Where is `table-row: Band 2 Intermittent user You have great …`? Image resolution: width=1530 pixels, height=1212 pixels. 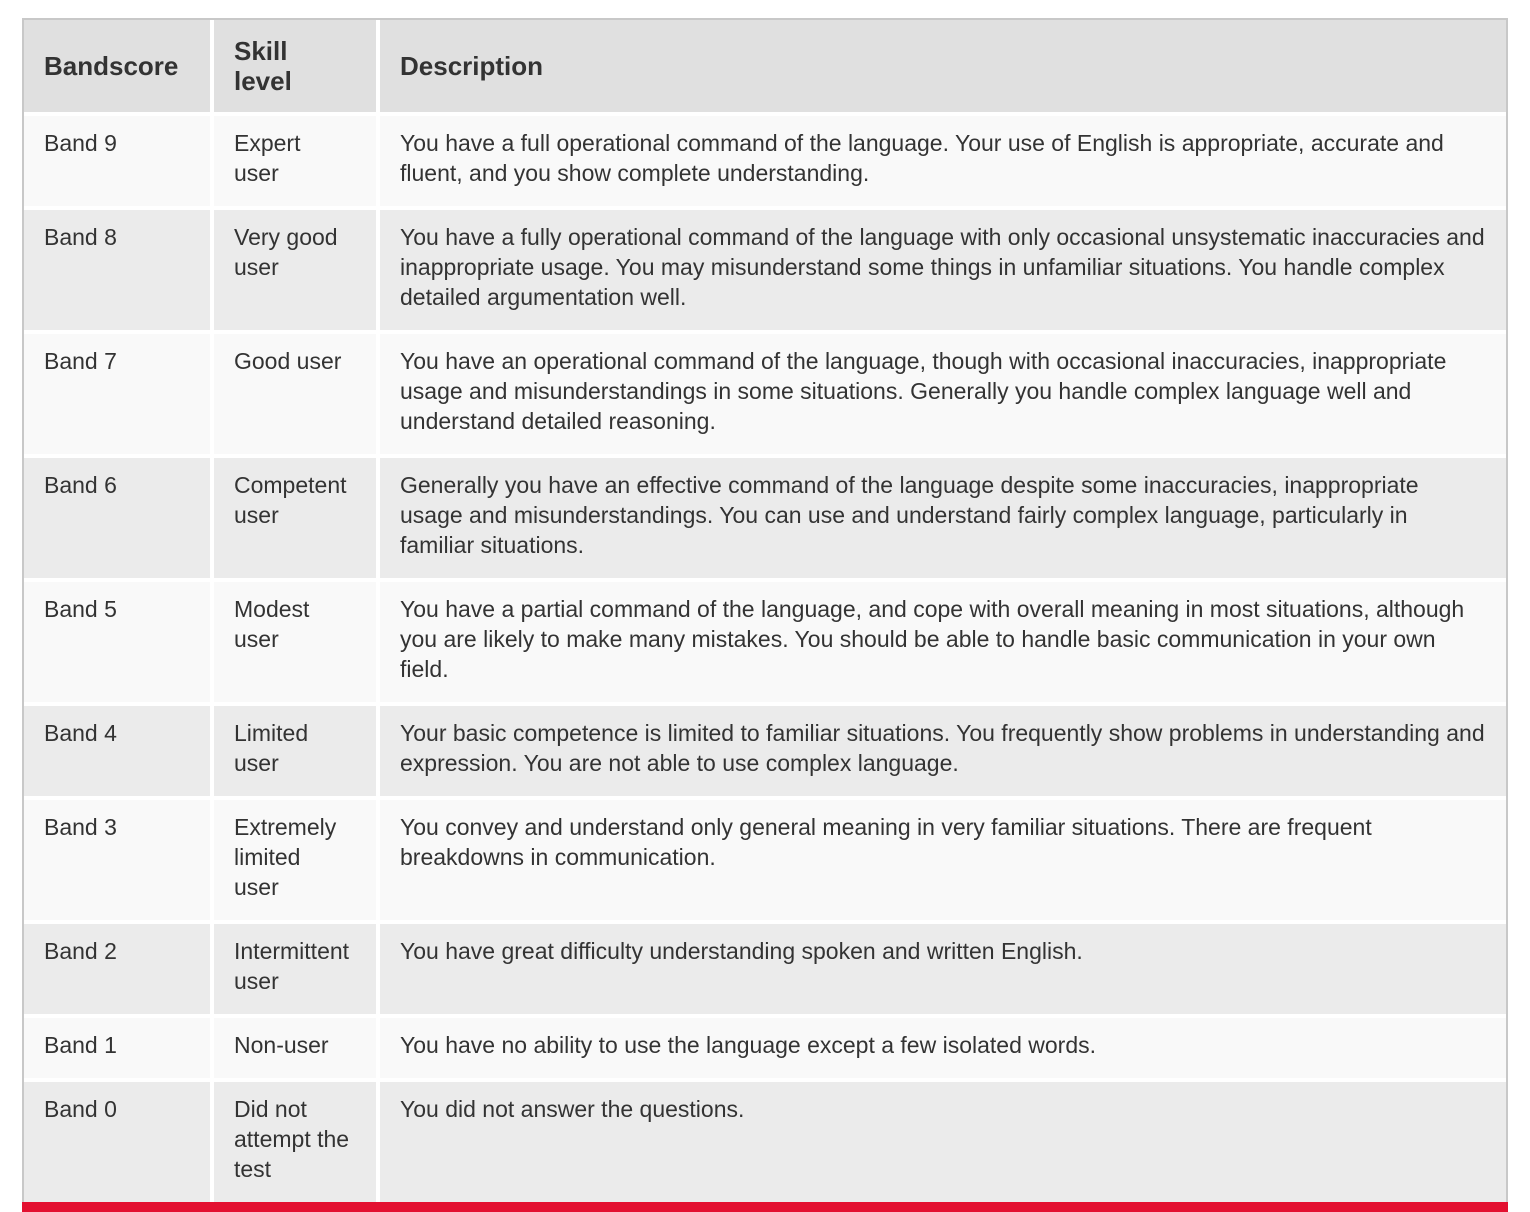 table-row: Band 2 Intermittent user You have great … is located at coordinates (765, 971).